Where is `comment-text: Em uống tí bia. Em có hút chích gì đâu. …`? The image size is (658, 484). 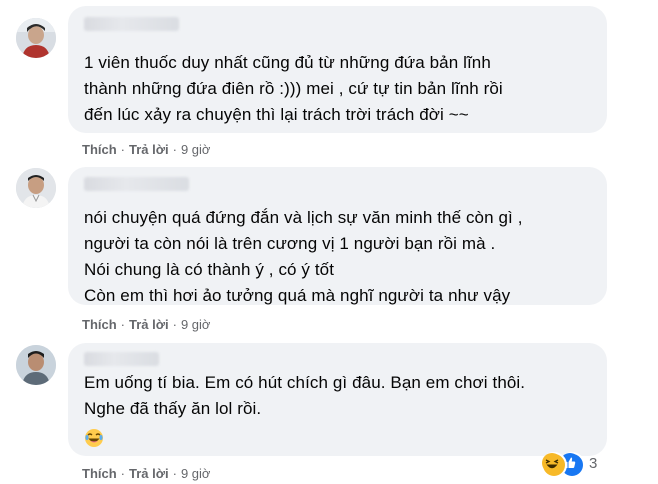 comment-text: Em uống tí bia. Em có hút chích gì đâu. … is located at coordinates (304, 409).